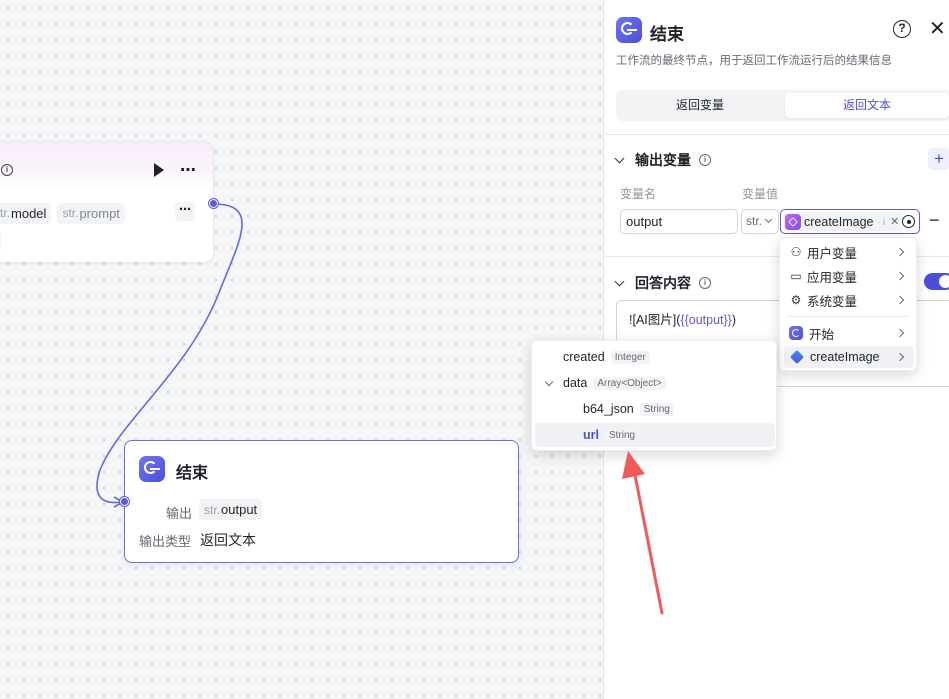 This screenshot has width=949, height=699. What do you see at coordinates (228, 540) in the screenshot?
I see `output-type-value: 返回文本` at bounding box center [228, 540].